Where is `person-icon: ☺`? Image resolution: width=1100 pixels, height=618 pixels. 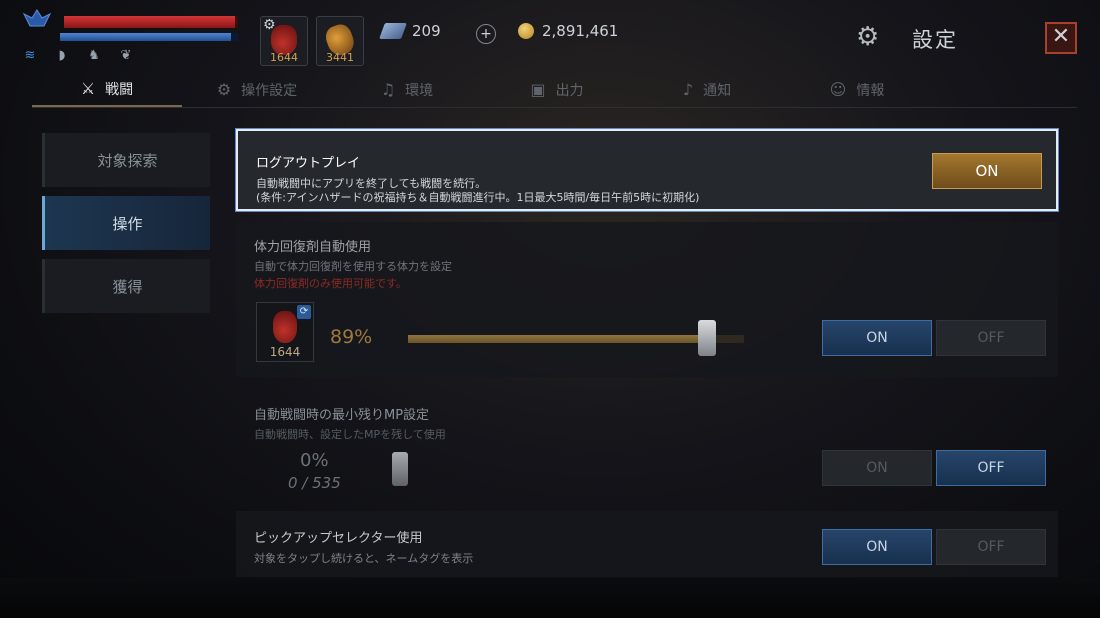
person-icon: ☺ is located at coordinates (838, 89).